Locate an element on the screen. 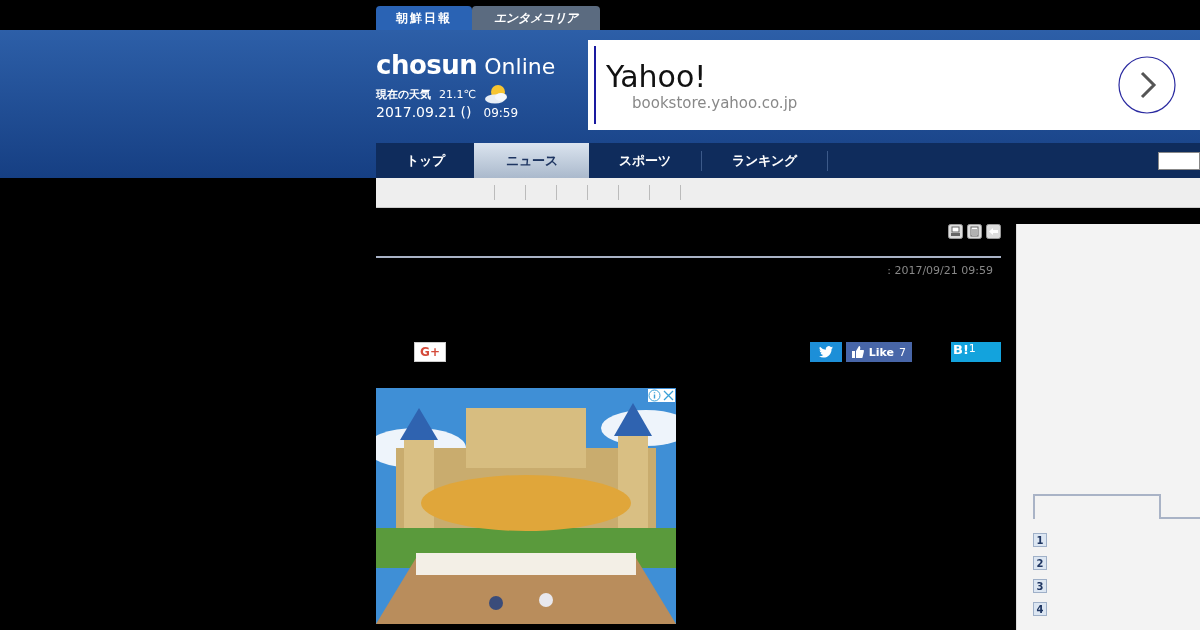 Image resolution: width=1200 pixels, height=630 pixels. site-logo: chosun Online is located at coordinates (482, 65).